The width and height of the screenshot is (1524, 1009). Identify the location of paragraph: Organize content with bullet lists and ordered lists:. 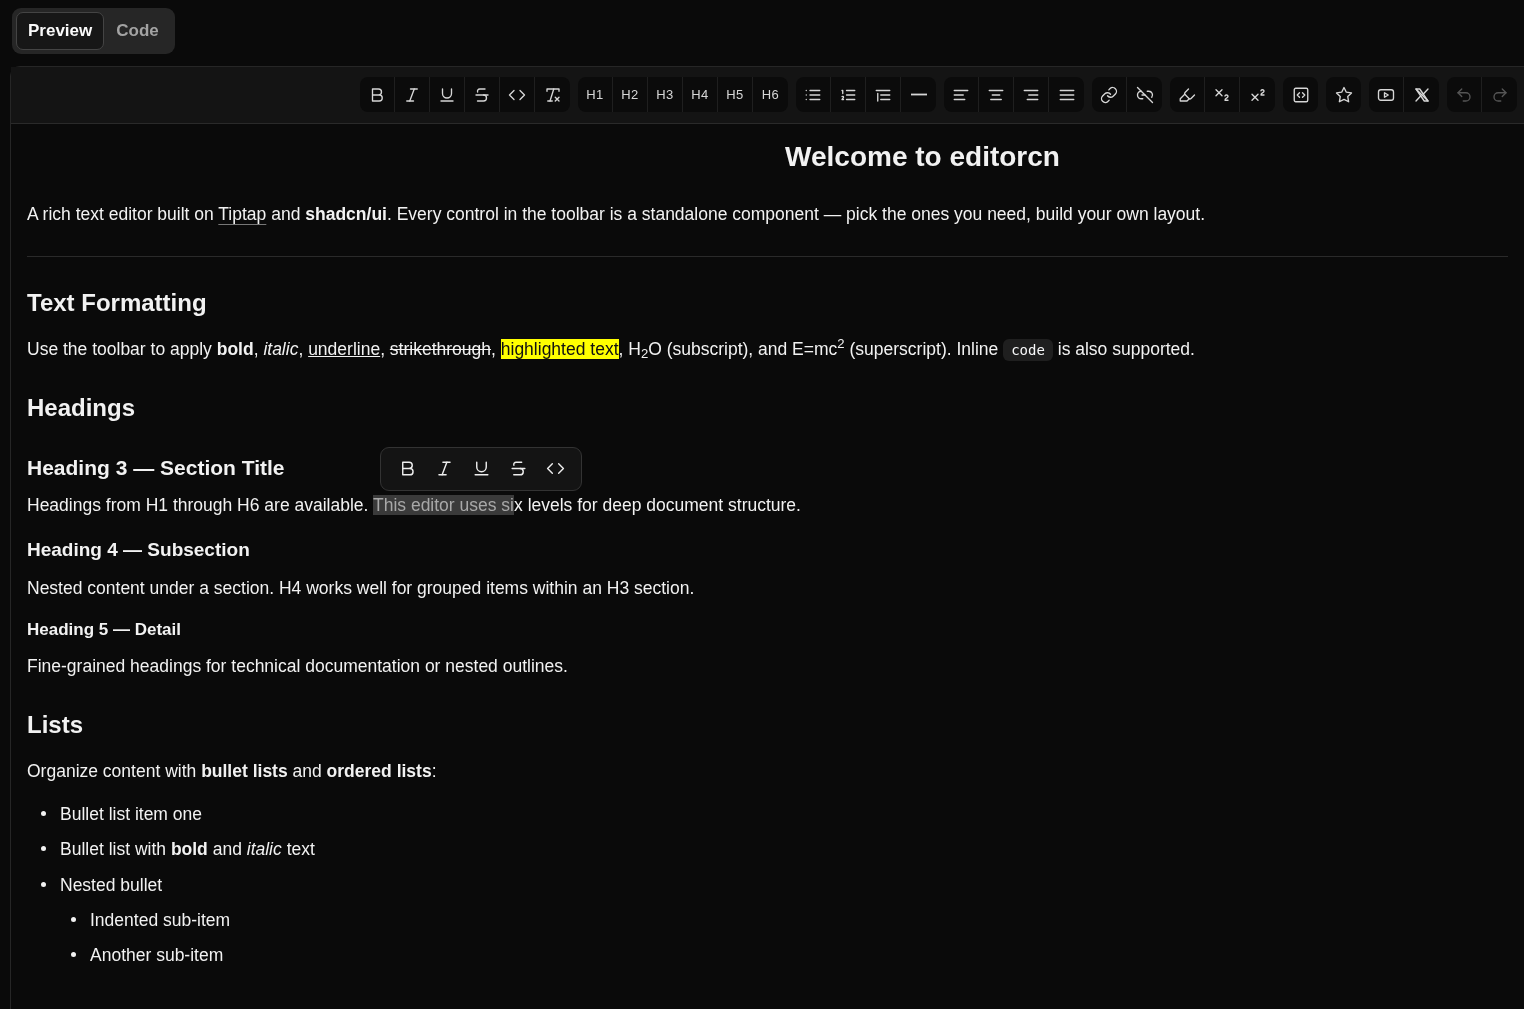
(232, 771).